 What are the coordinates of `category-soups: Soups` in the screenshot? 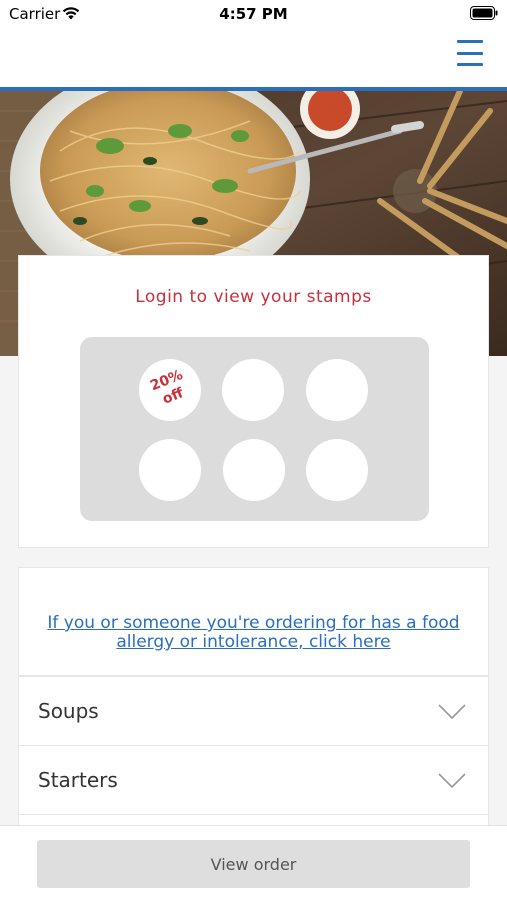 It's located at (253, 711).